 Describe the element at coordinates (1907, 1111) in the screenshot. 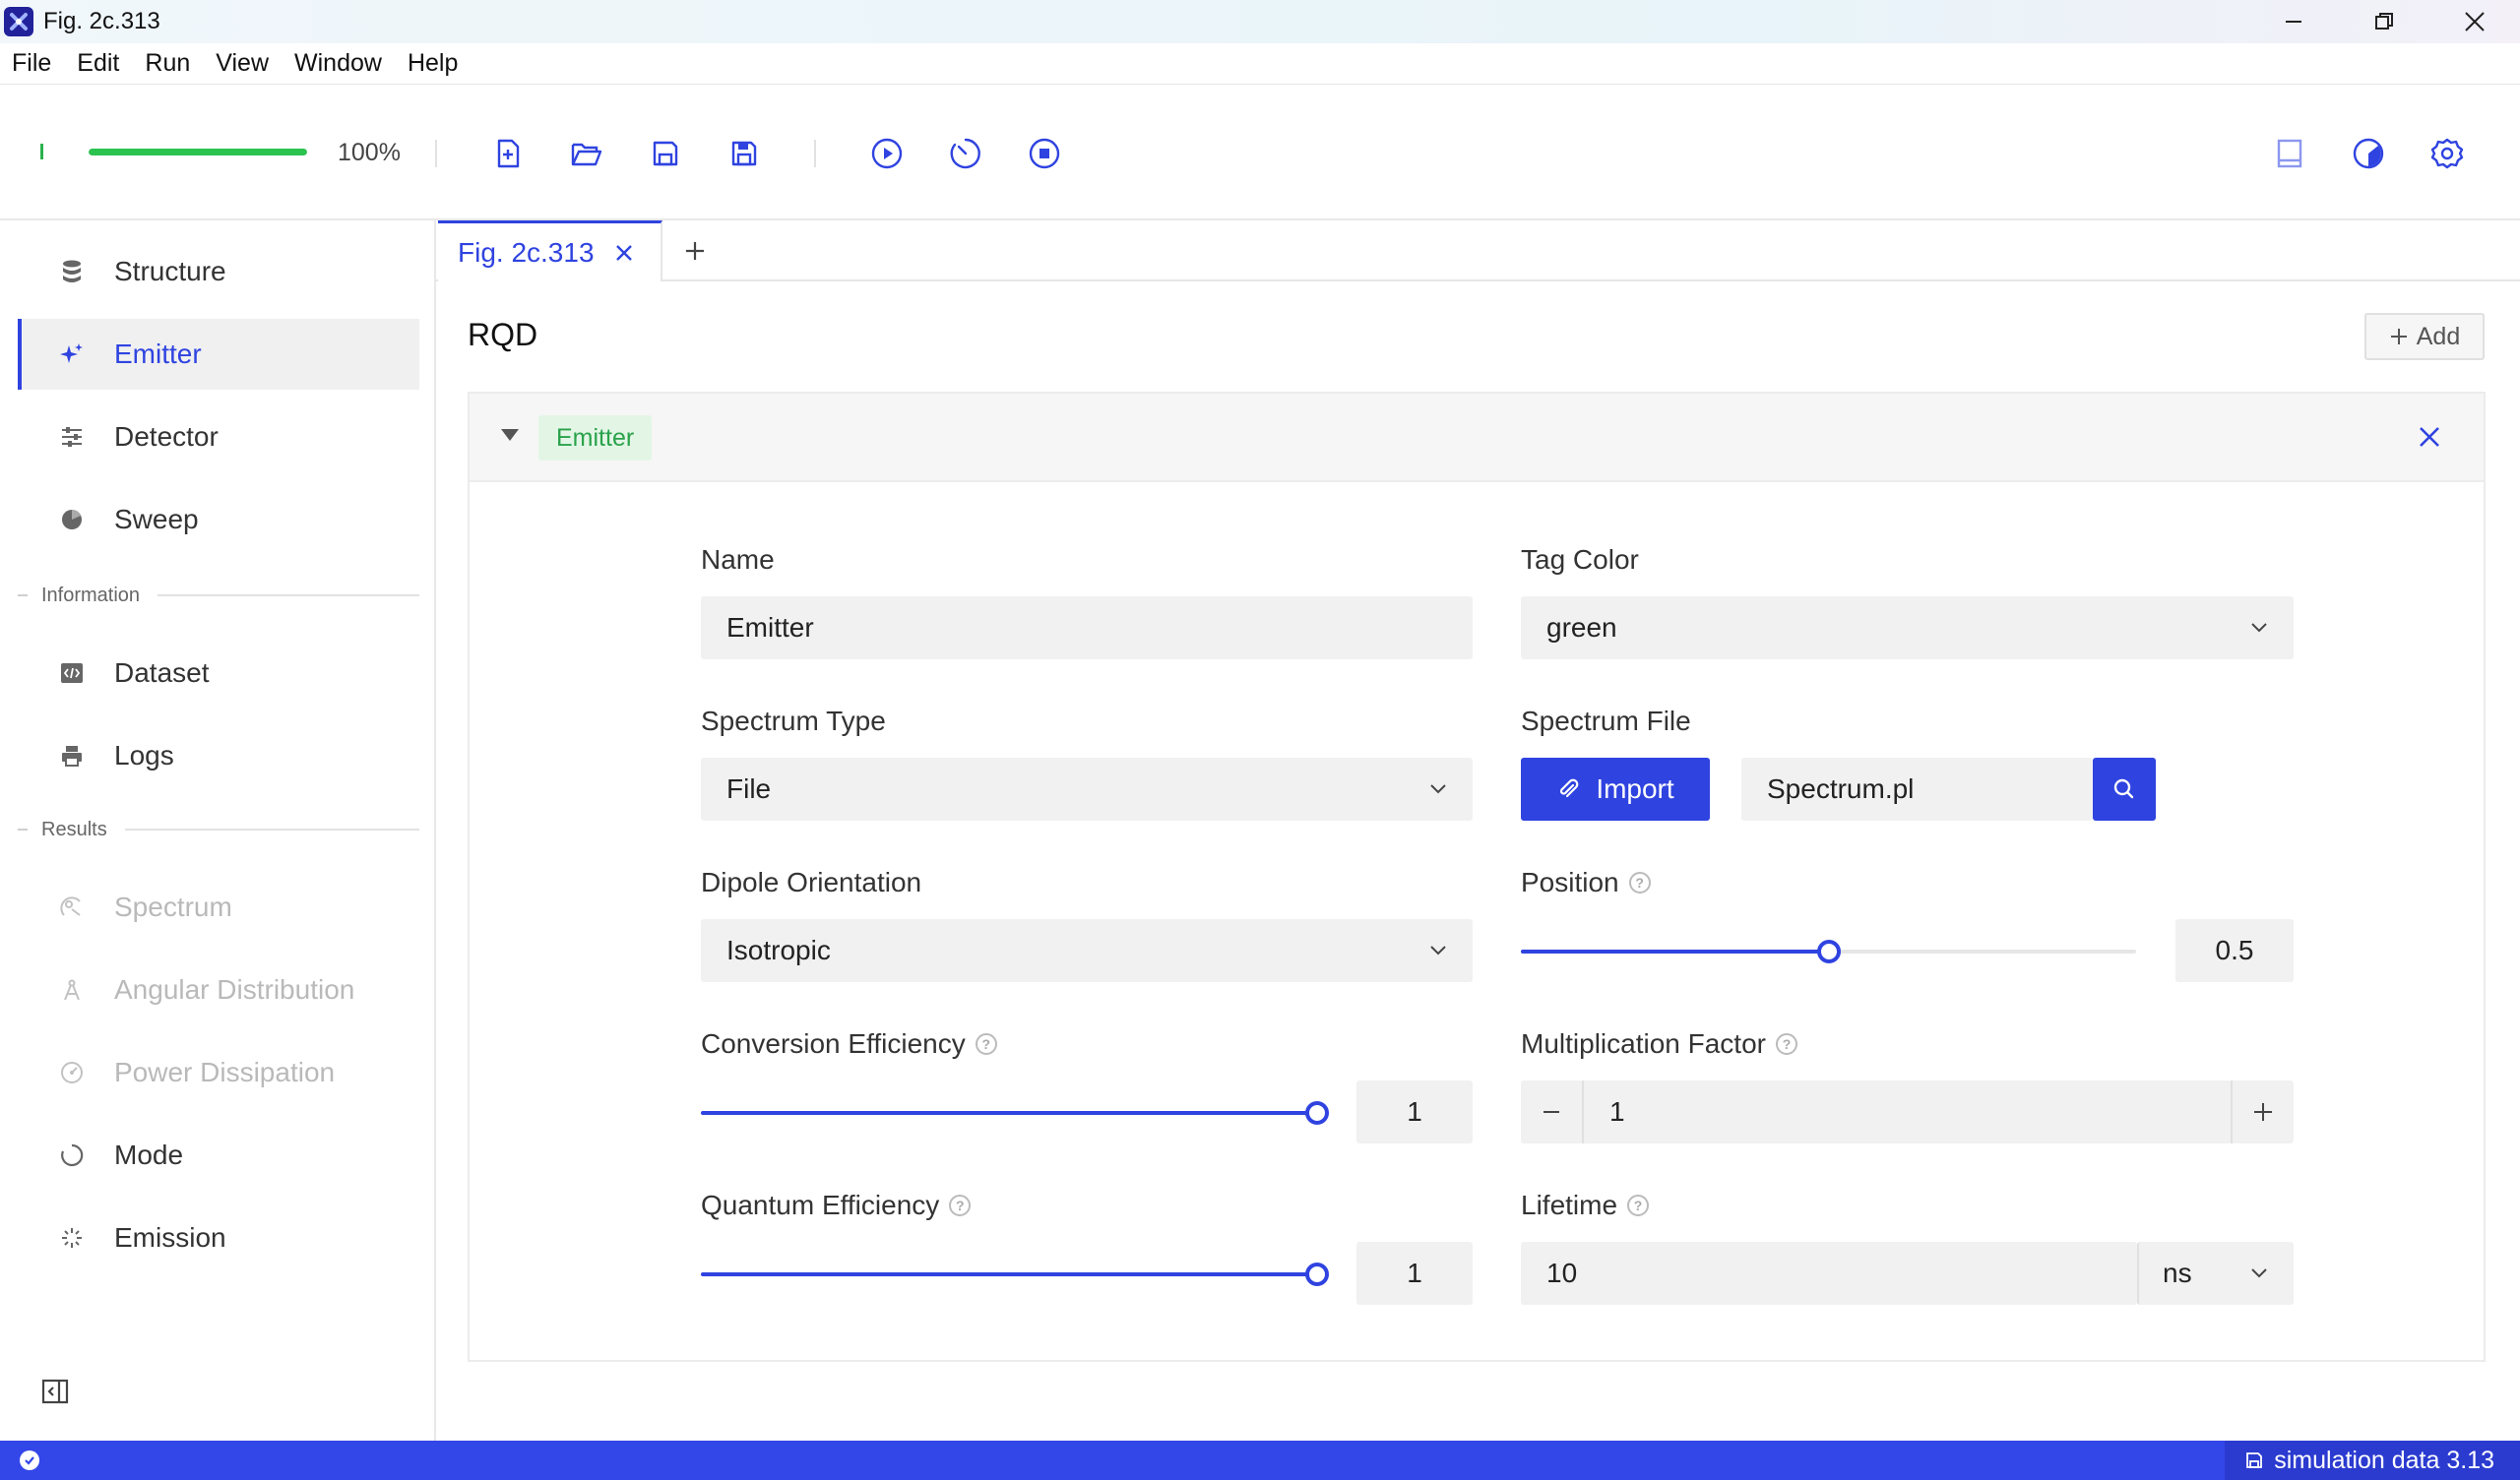

I see `multiplication-factor-stepper: 1` at that location.